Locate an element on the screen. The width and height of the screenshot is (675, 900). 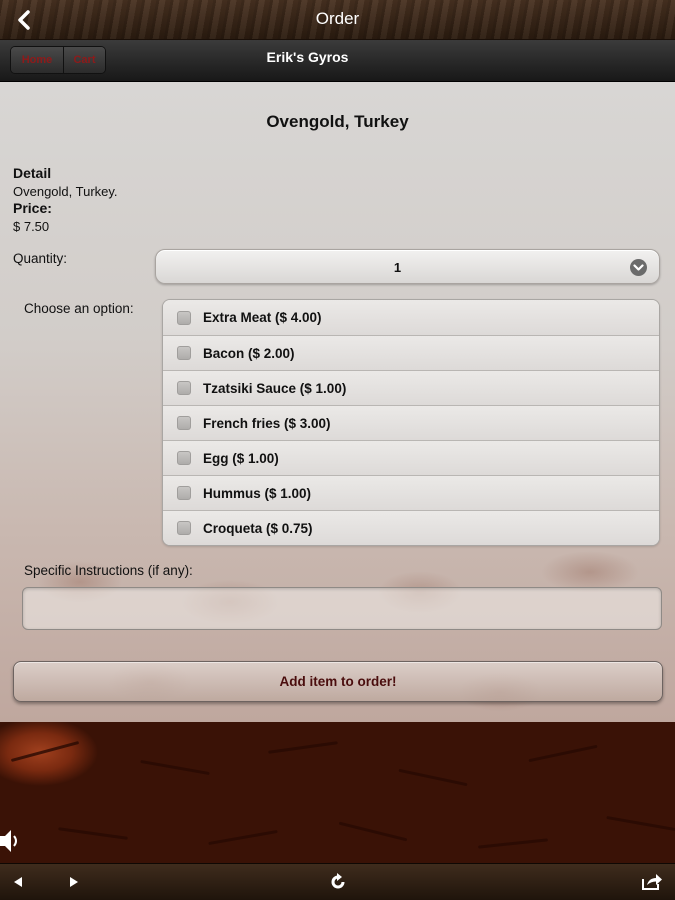
option-label: French fries ($ 3.00) is located at coordinates (267, 423).